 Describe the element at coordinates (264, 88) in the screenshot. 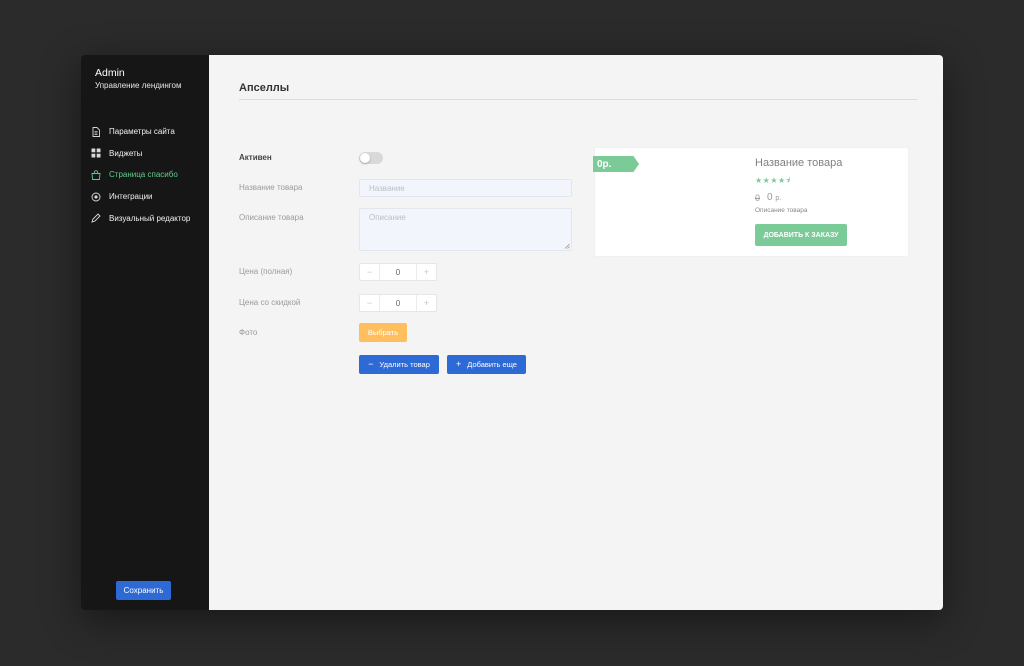

I see `page-title: Апселлы` at that location.